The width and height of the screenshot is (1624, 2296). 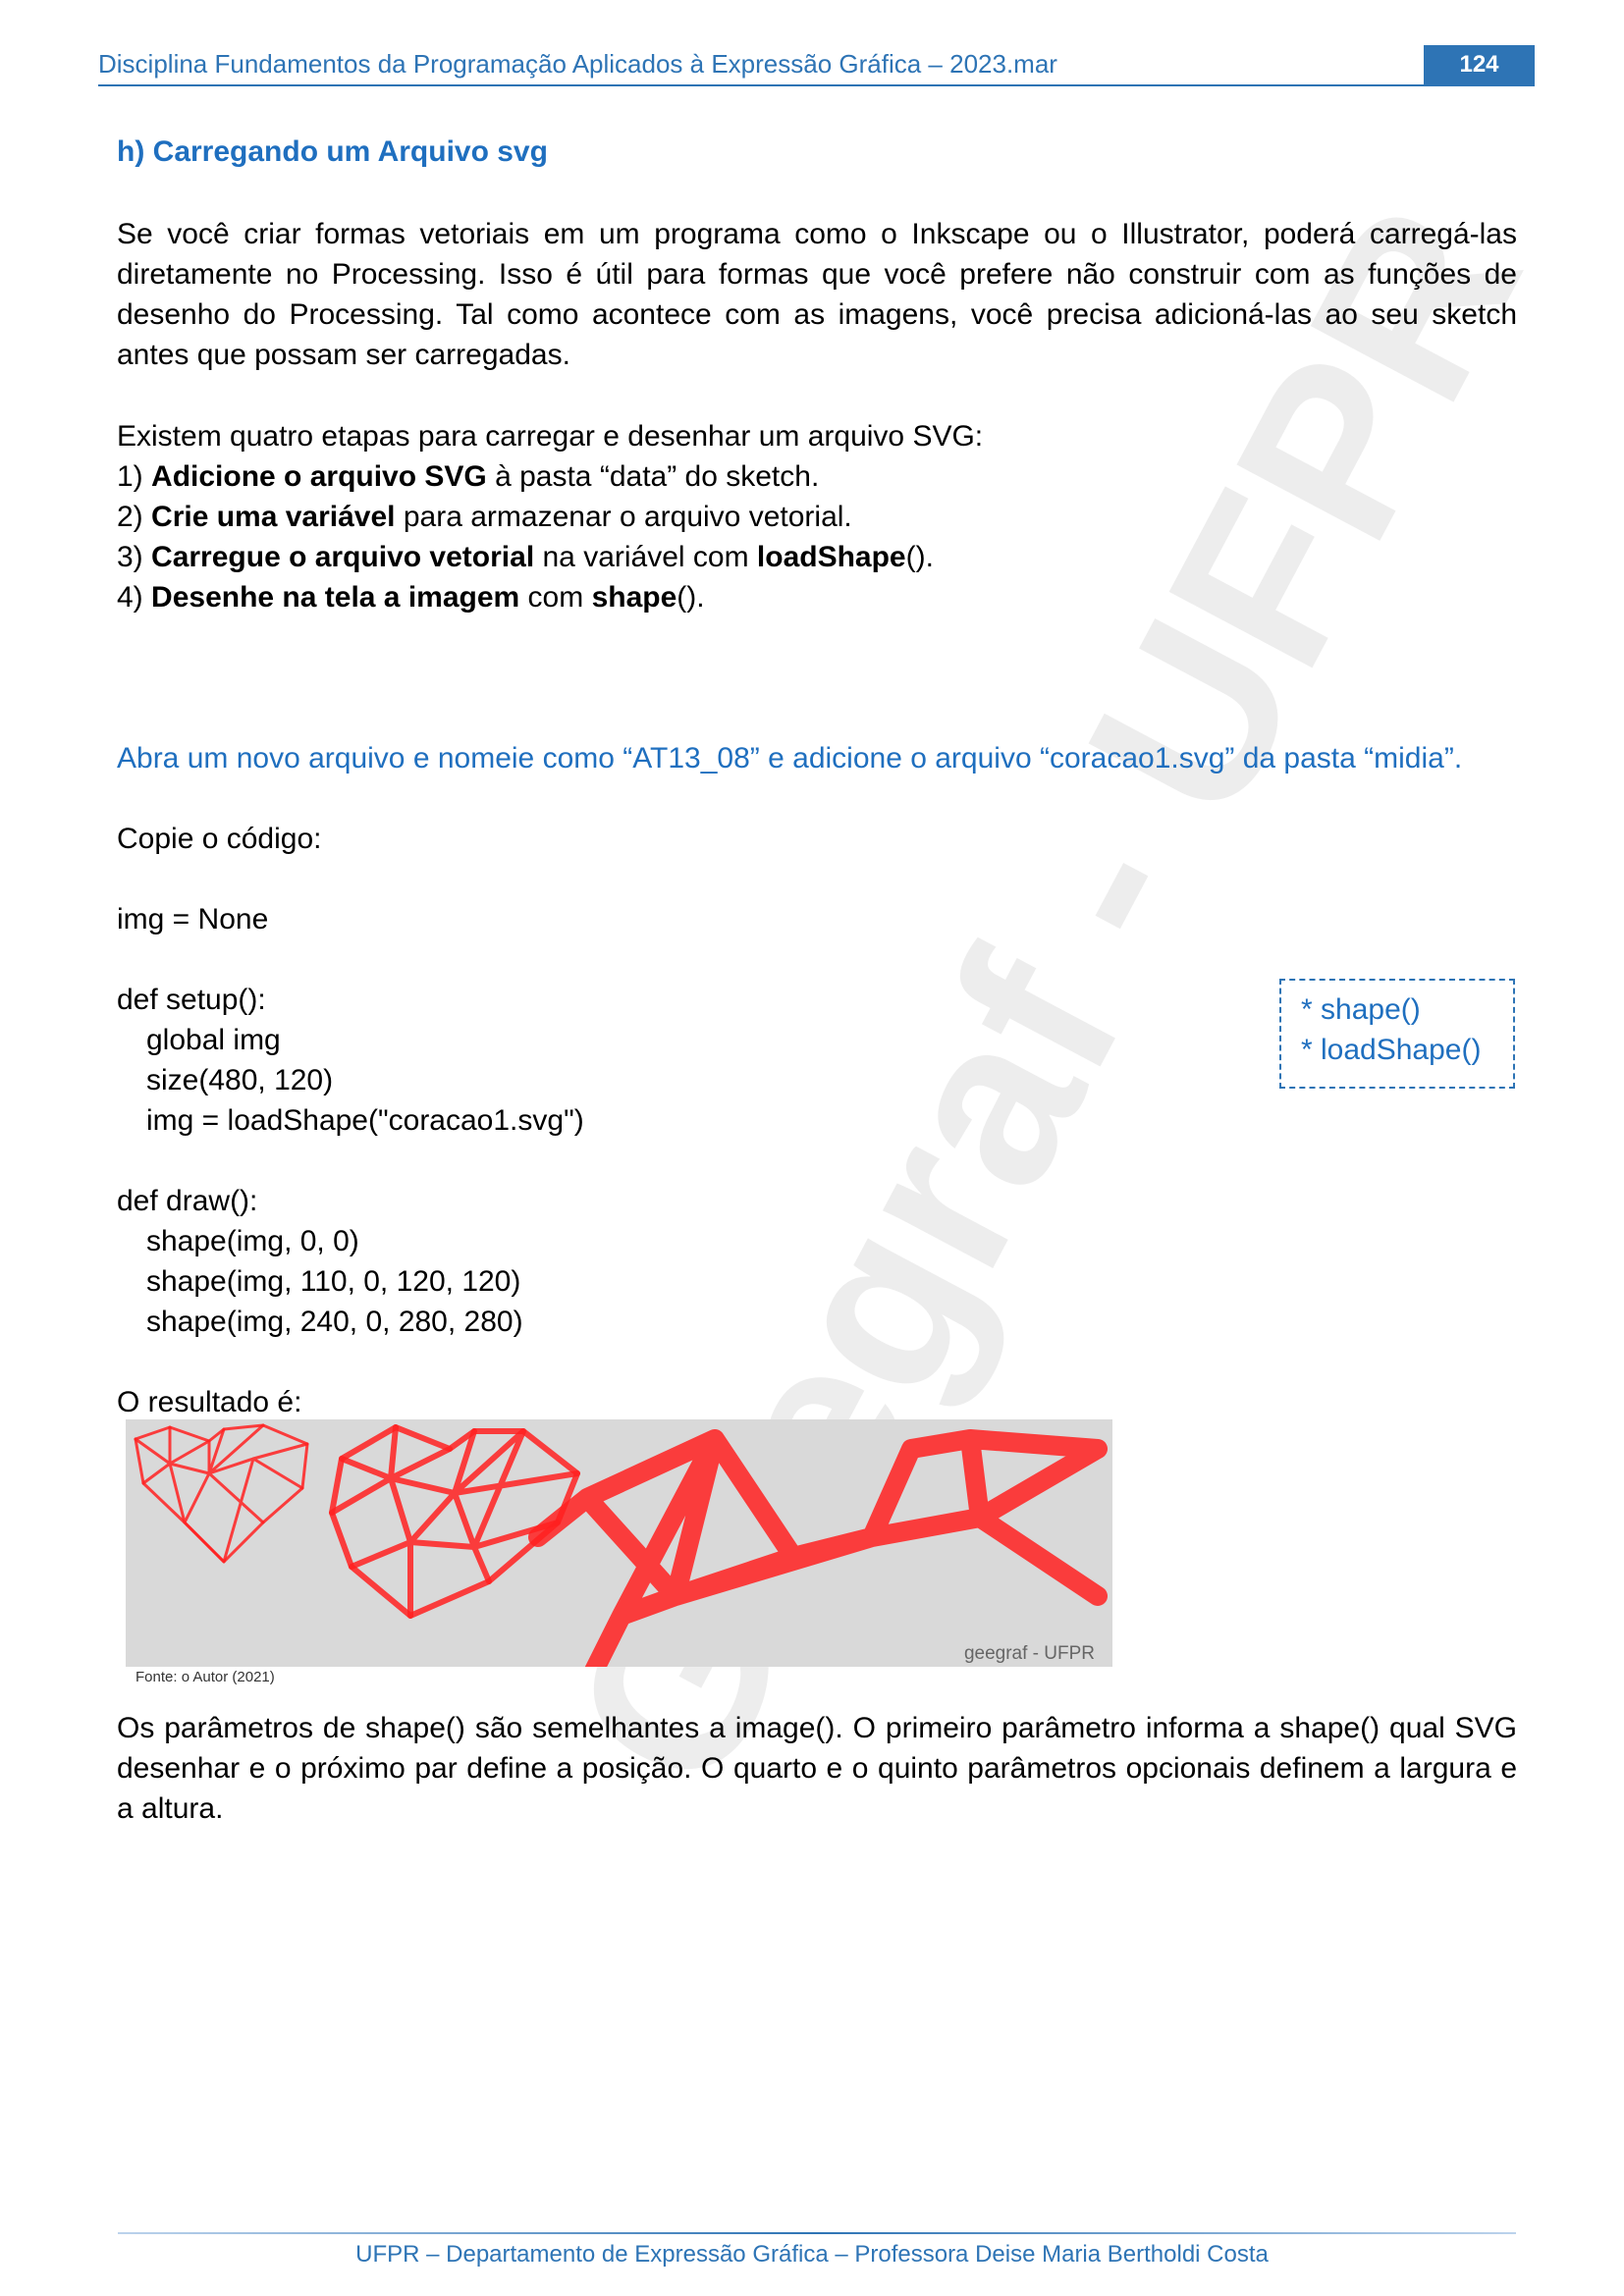 I want to click on step-number: 4), so click(x=130, y=598).